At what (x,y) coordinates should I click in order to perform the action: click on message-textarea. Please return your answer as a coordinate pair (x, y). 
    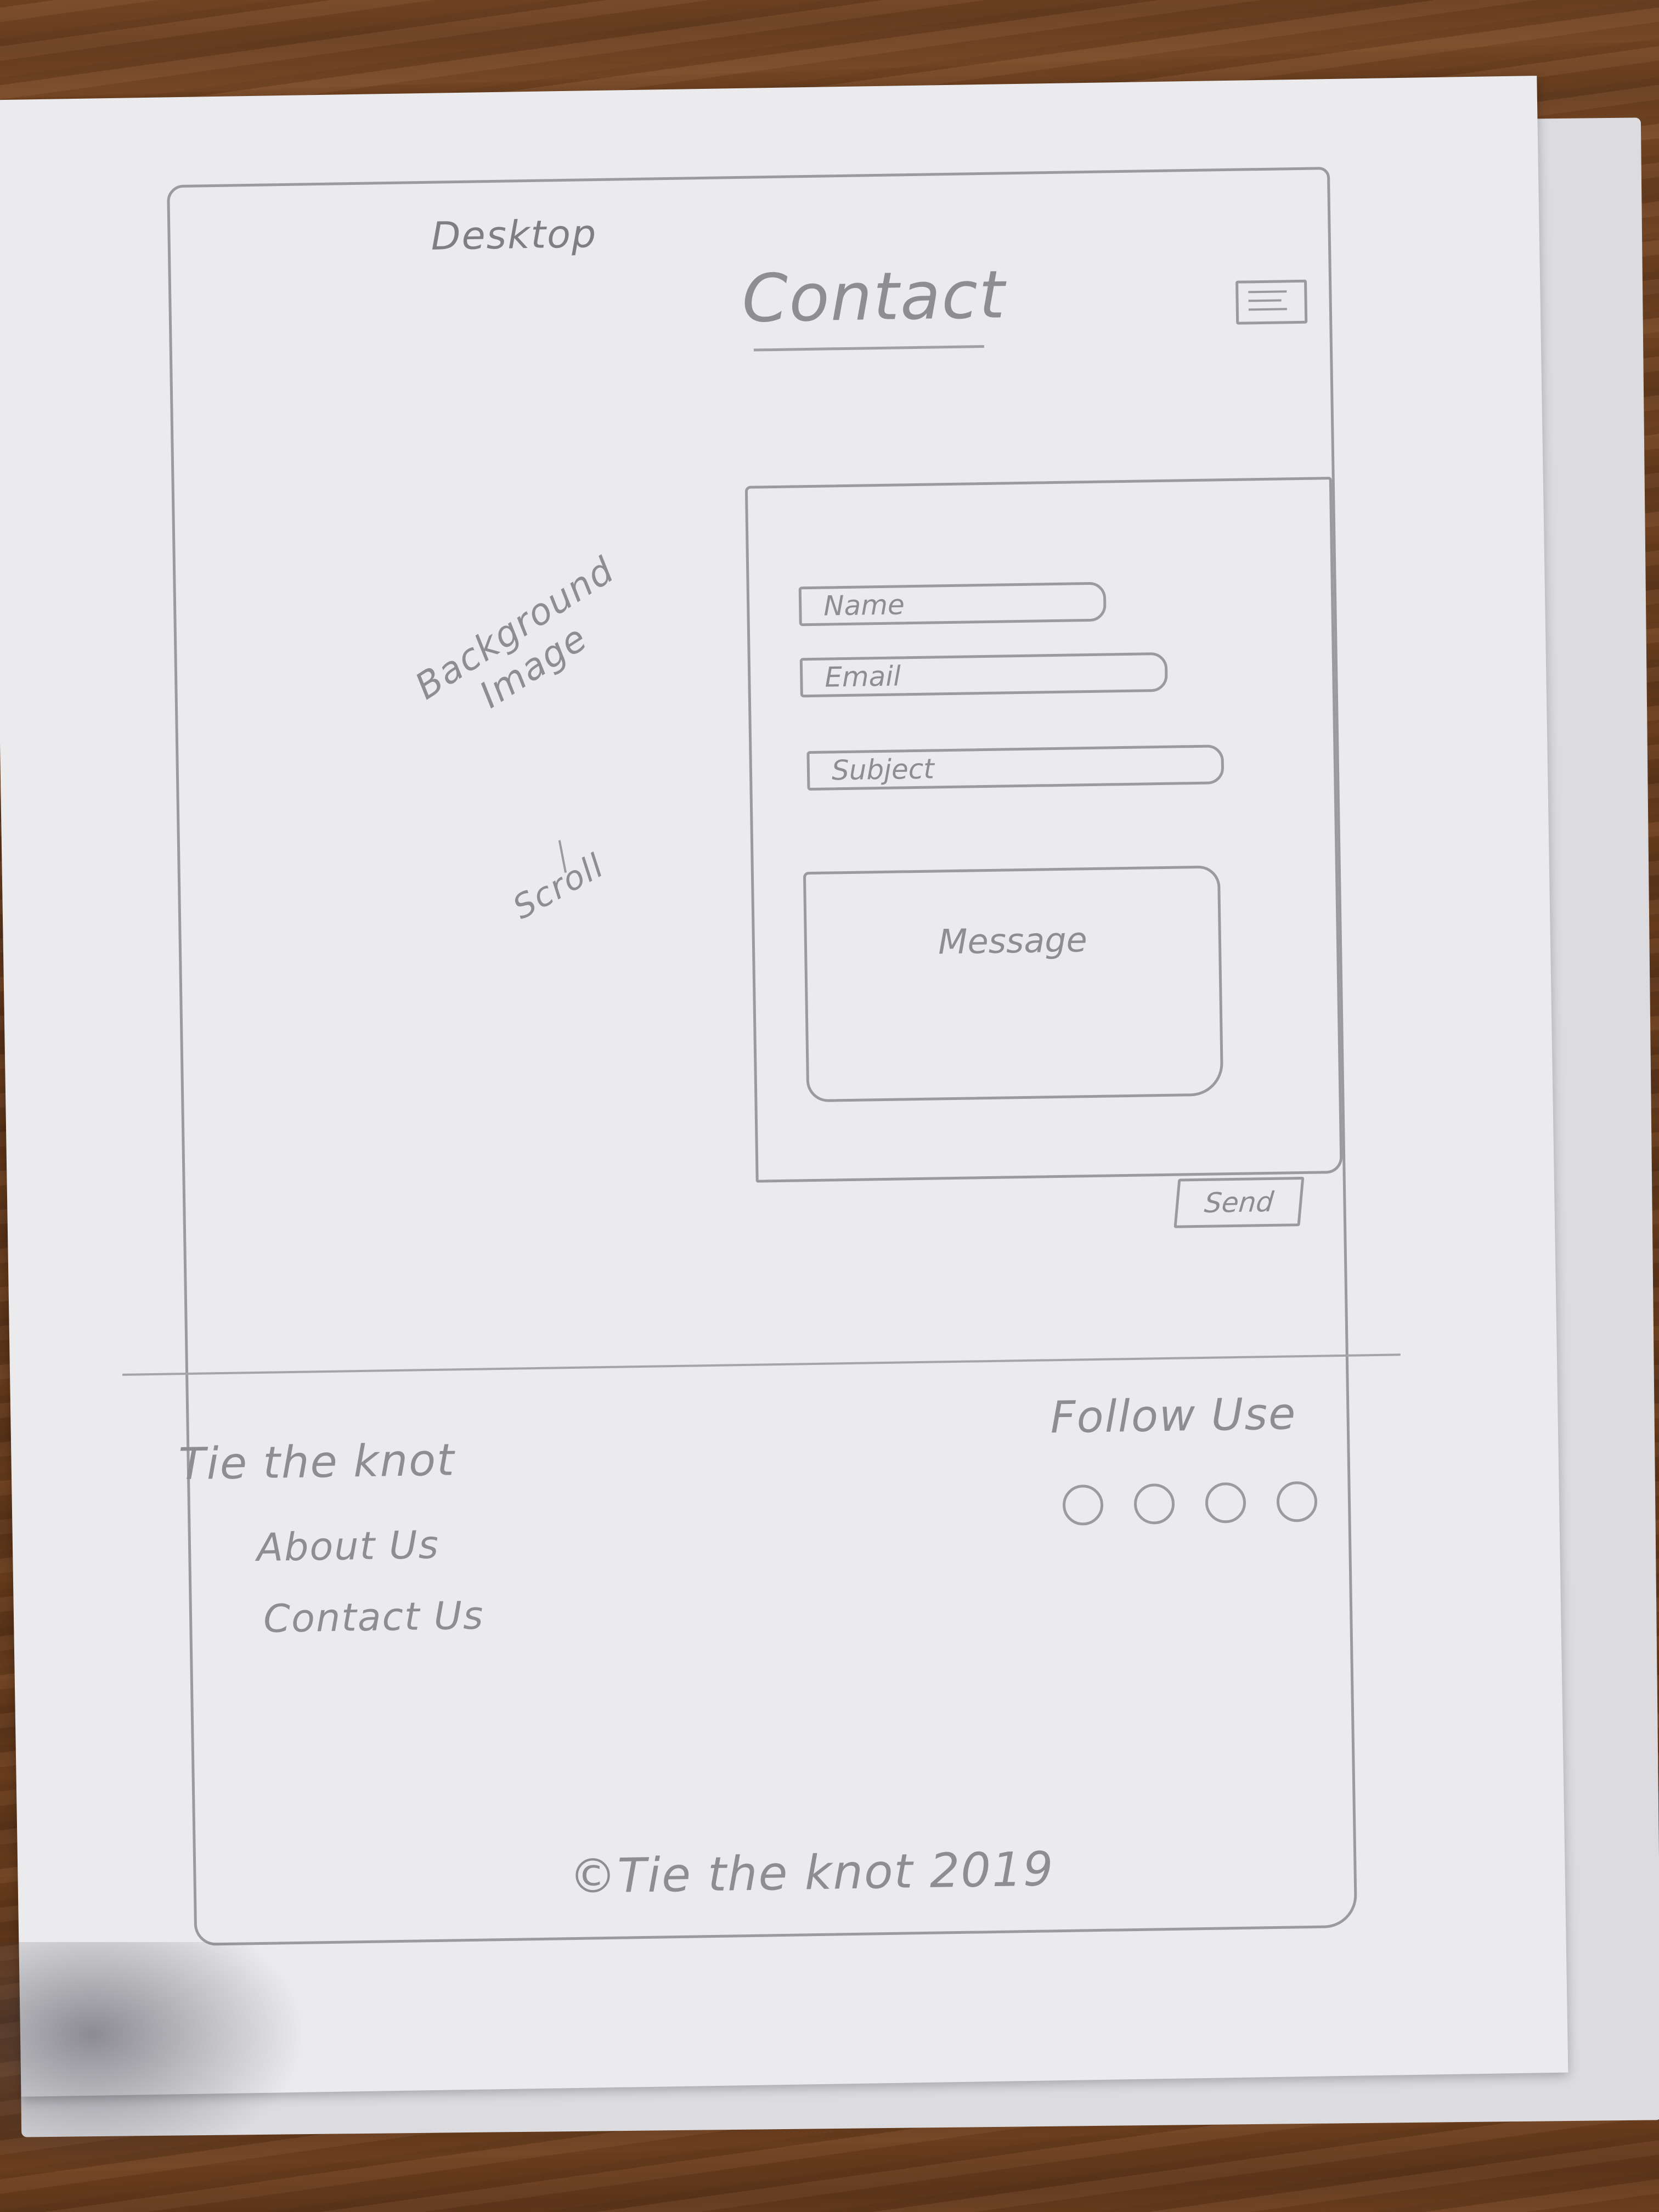
    Looking at the image, I should click on (1014, 984).